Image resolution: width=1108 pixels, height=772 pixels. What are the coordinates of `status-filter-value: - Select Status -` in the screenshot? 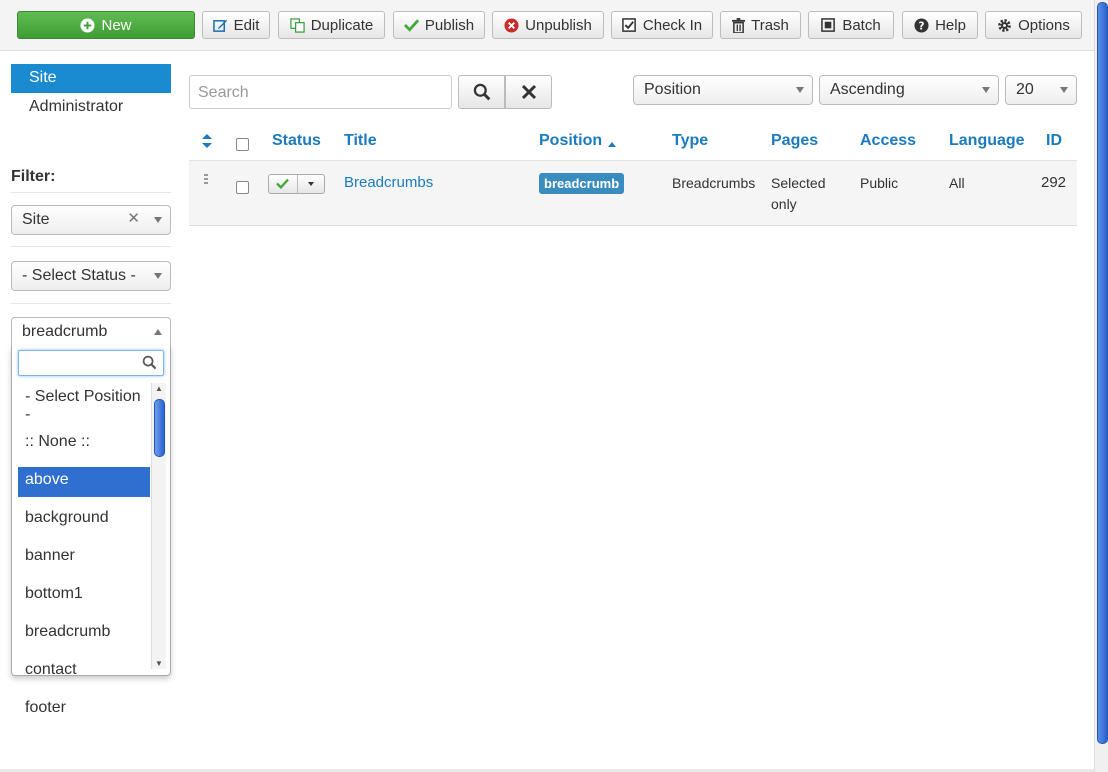 It's located at (79, 275).